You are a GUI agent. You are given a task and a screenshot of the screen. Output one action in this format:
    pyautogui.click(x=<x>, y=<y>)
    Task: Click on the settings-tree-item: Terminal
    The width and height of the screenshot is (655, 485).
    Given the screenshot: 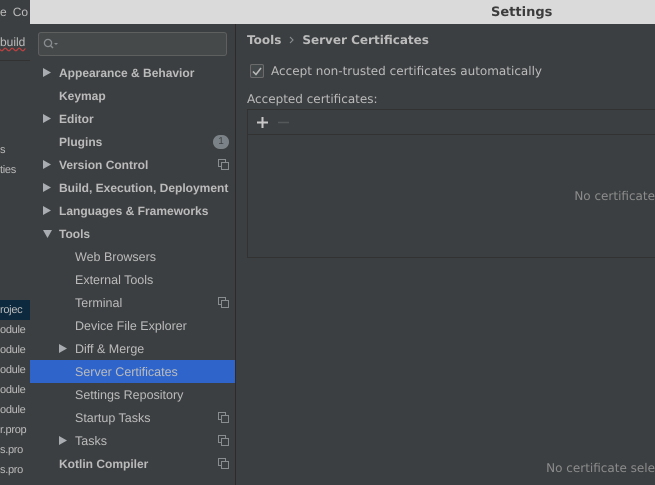 What is the action you would take?
    pyautogui.click(x=132, y=302)
    